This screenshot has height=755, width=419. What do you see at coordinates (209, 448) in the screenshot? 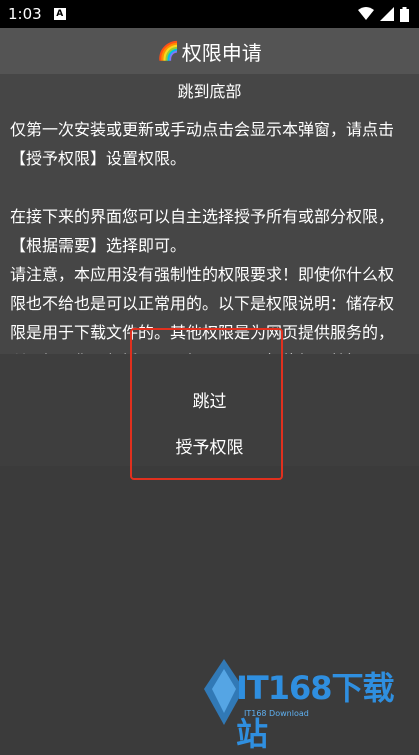
I see `grant-permission-button: 授予权限` at bounding box center [209, 448].